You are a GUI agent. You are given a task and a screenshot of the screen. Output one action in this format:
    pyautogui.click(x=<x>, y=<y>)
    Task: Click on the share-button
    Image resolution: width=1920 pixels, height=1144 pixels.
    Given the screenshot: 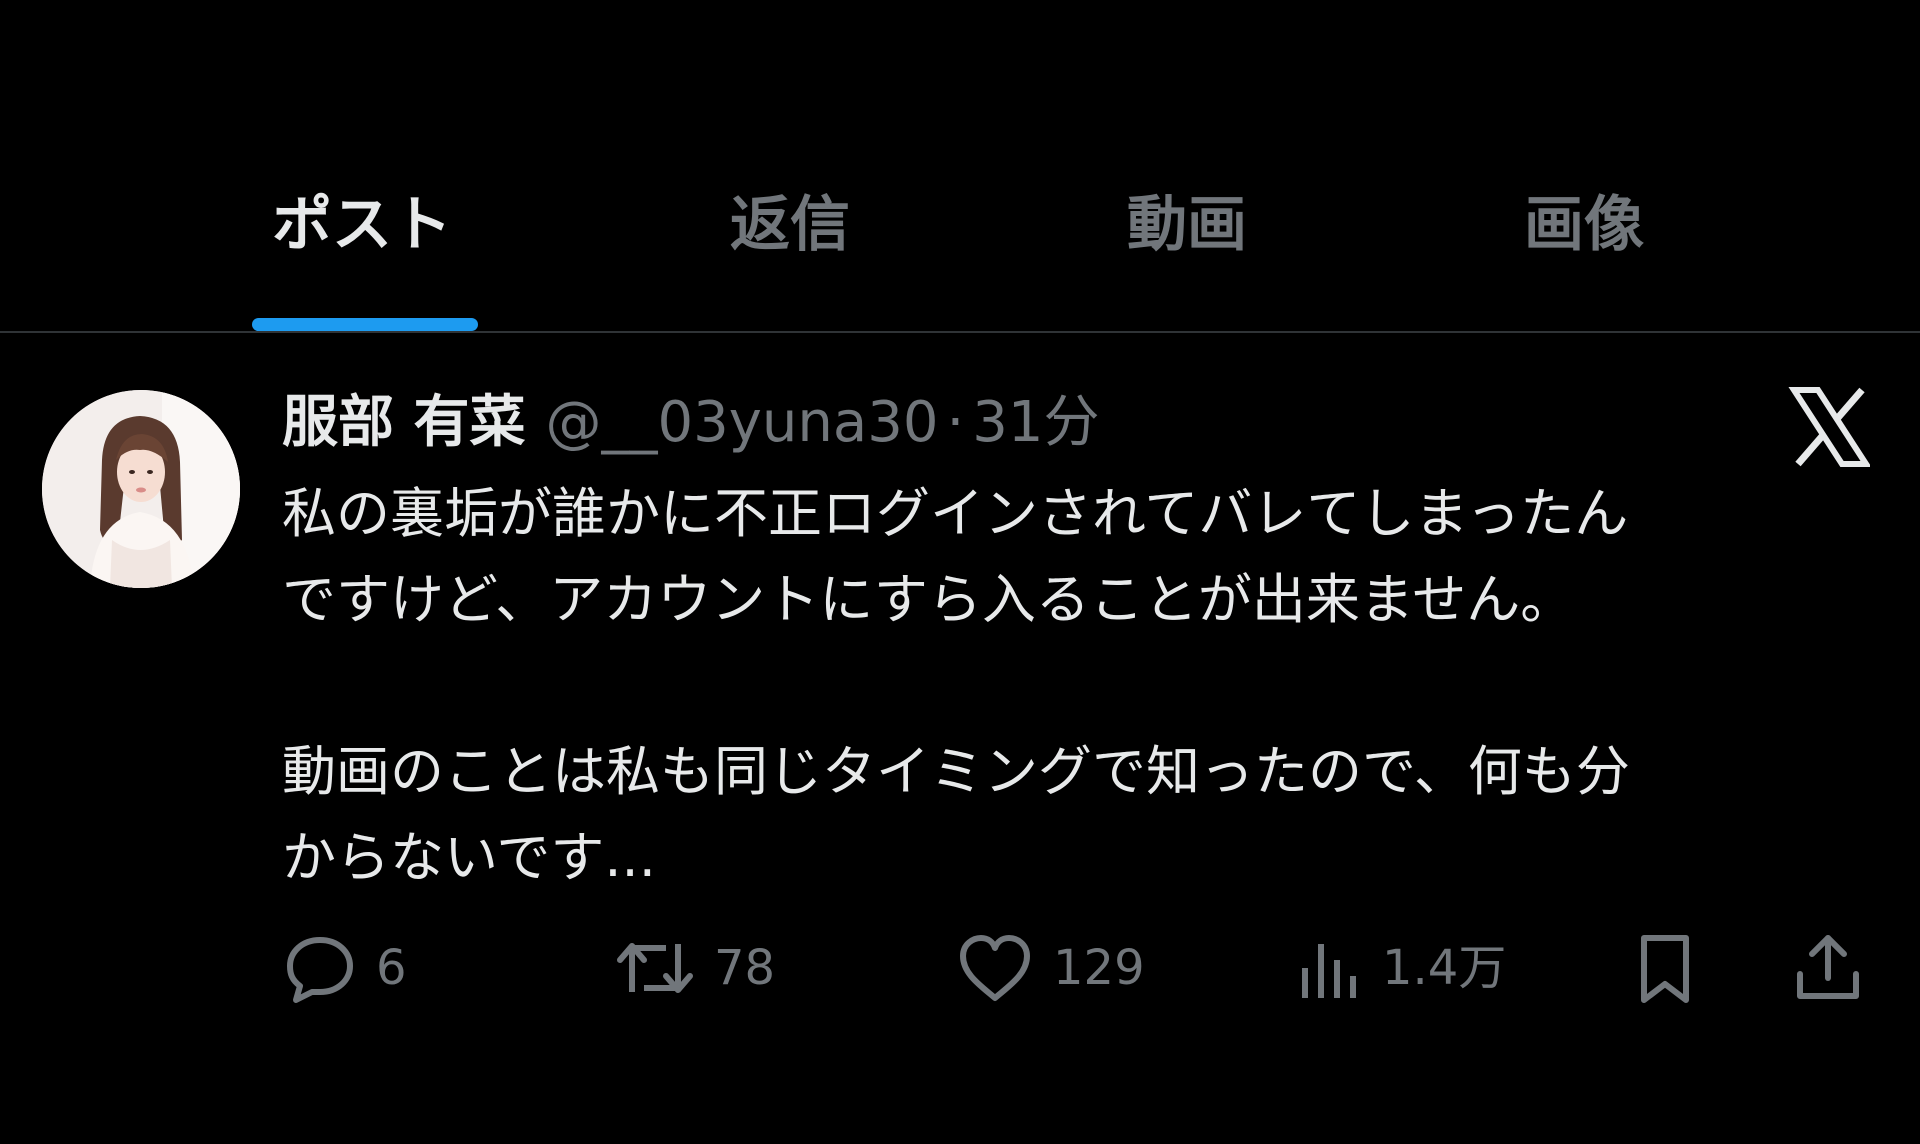 What is the action you would take?
    pyautogui.click(x=1828, y=968)
    